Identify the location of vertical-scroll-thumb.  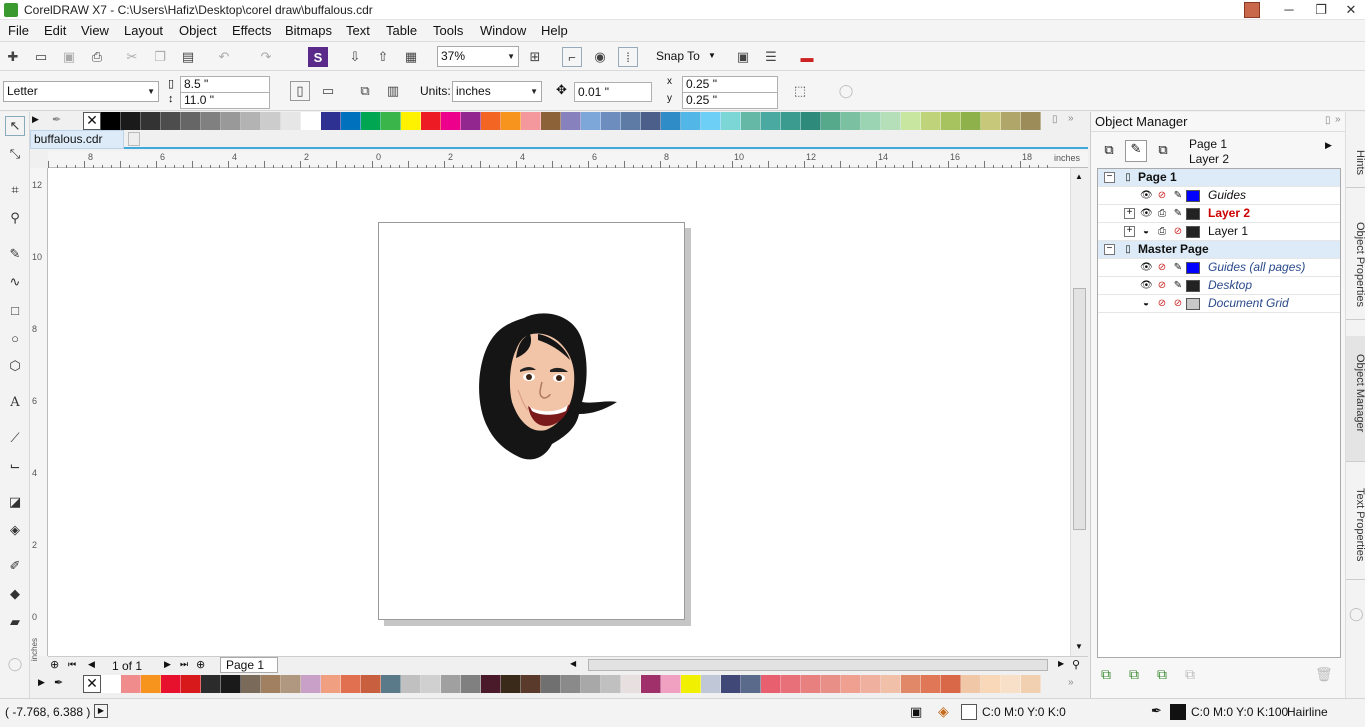
(1079, 409).